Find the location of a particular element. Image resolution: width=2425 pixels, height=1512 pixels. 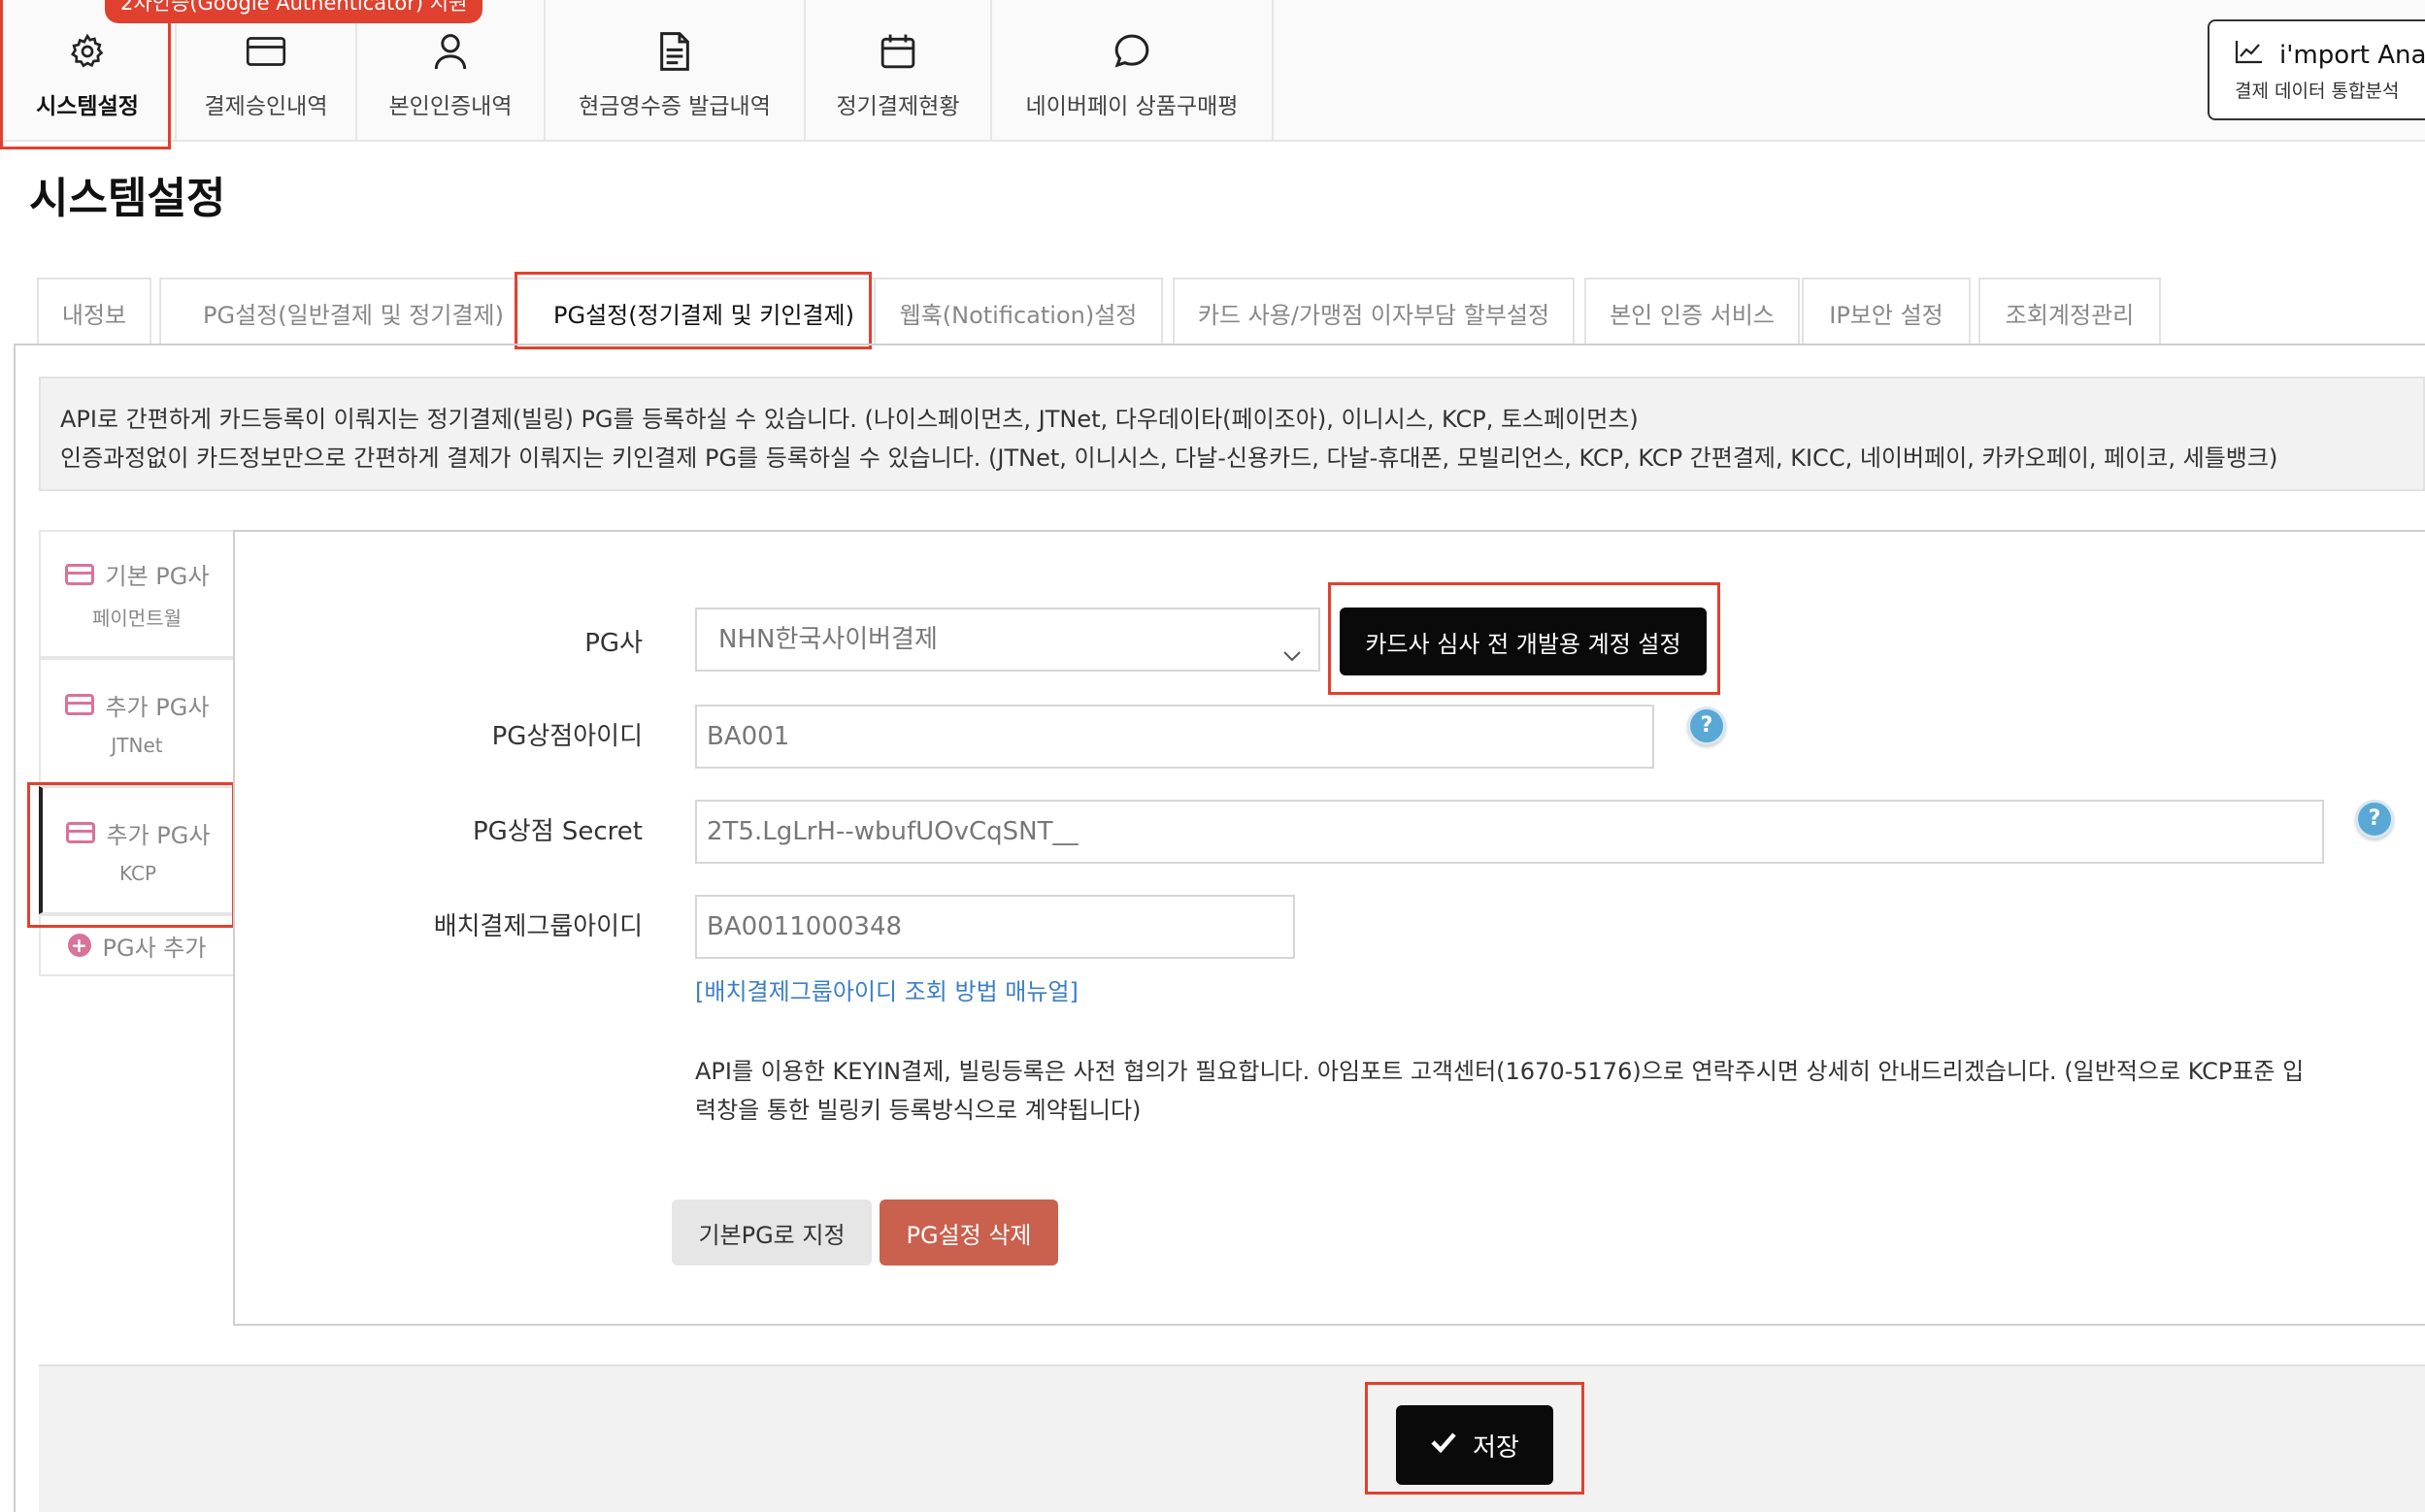

nav-label: 네이버페이 상품구매평 is located at coordinates (1132, 106).